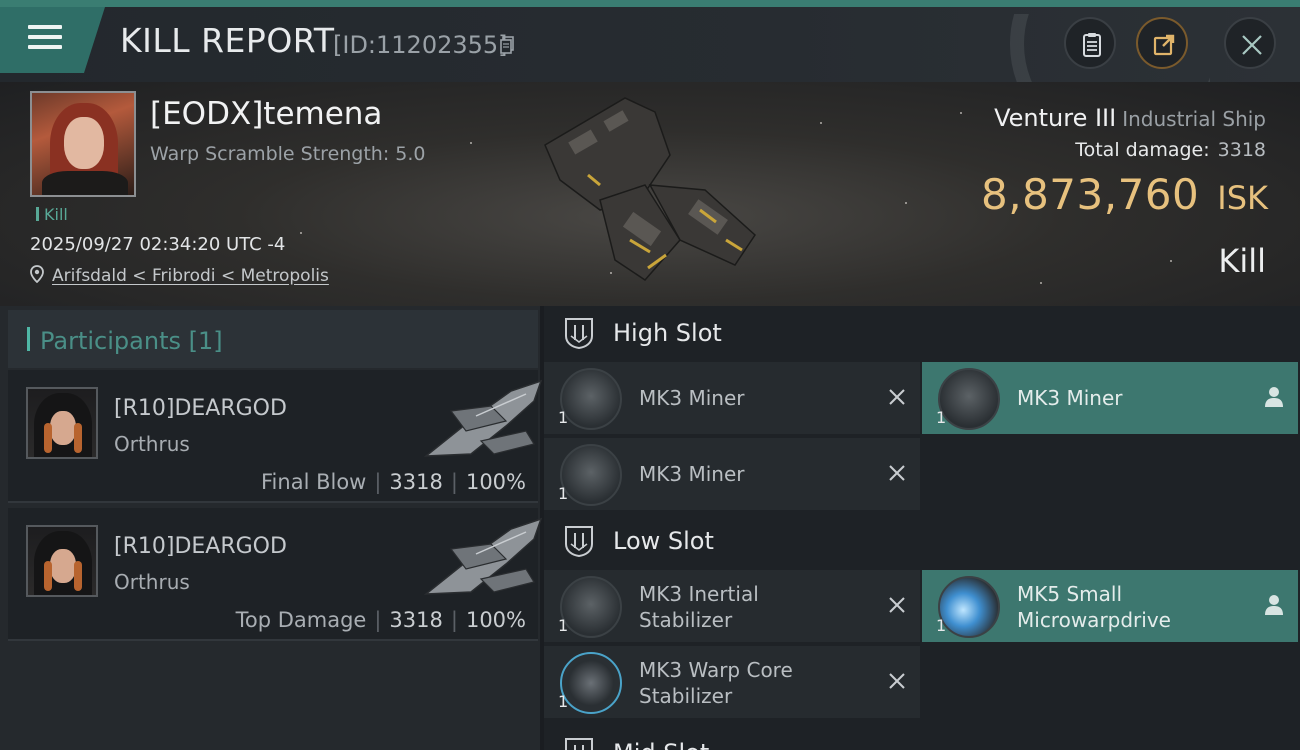  Describe the element at coordinates (1274, 605) in the screenshot. I see `user-icon` at that location.